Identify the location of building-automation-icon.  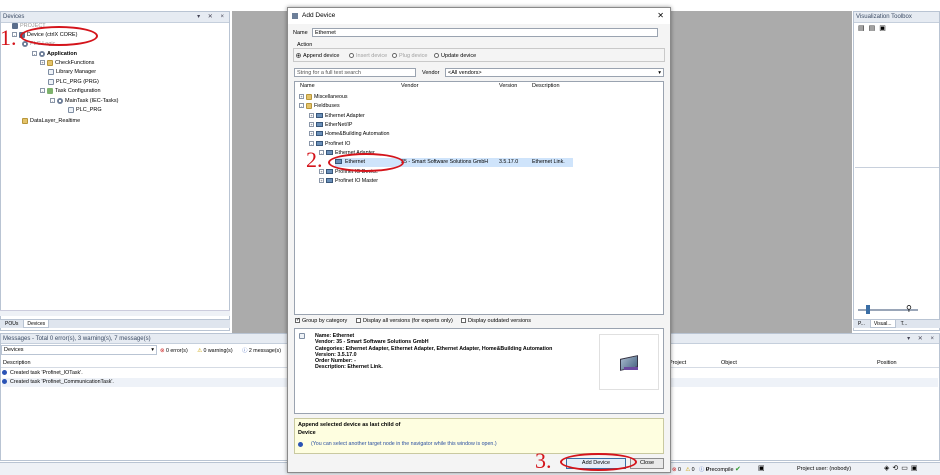
(319, 134).